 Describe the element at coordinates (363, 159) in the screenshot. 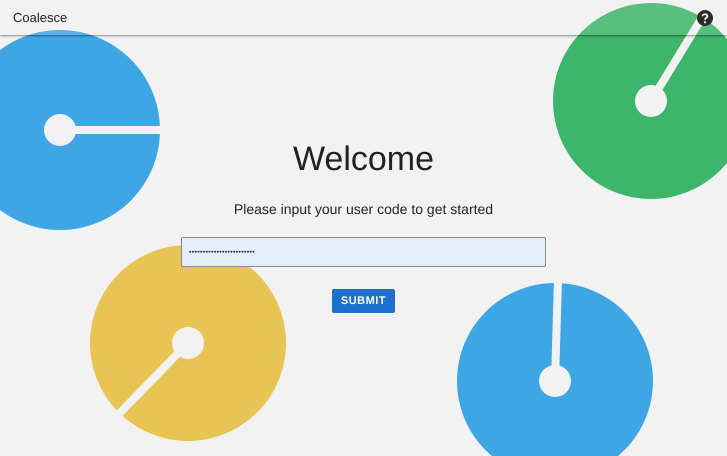

I see `welcome-heading: Welcome` at that location.